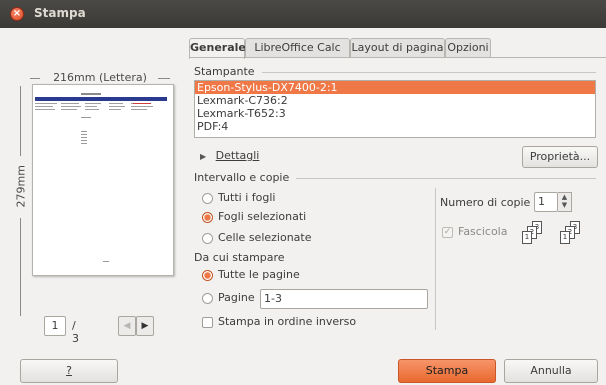 The width and height of the screenshot is (606, 385). Describe the element at coordinates (397, 48) in the screenshot. I see `tab-layout-di-pagina: Layout di pagina` at that location.